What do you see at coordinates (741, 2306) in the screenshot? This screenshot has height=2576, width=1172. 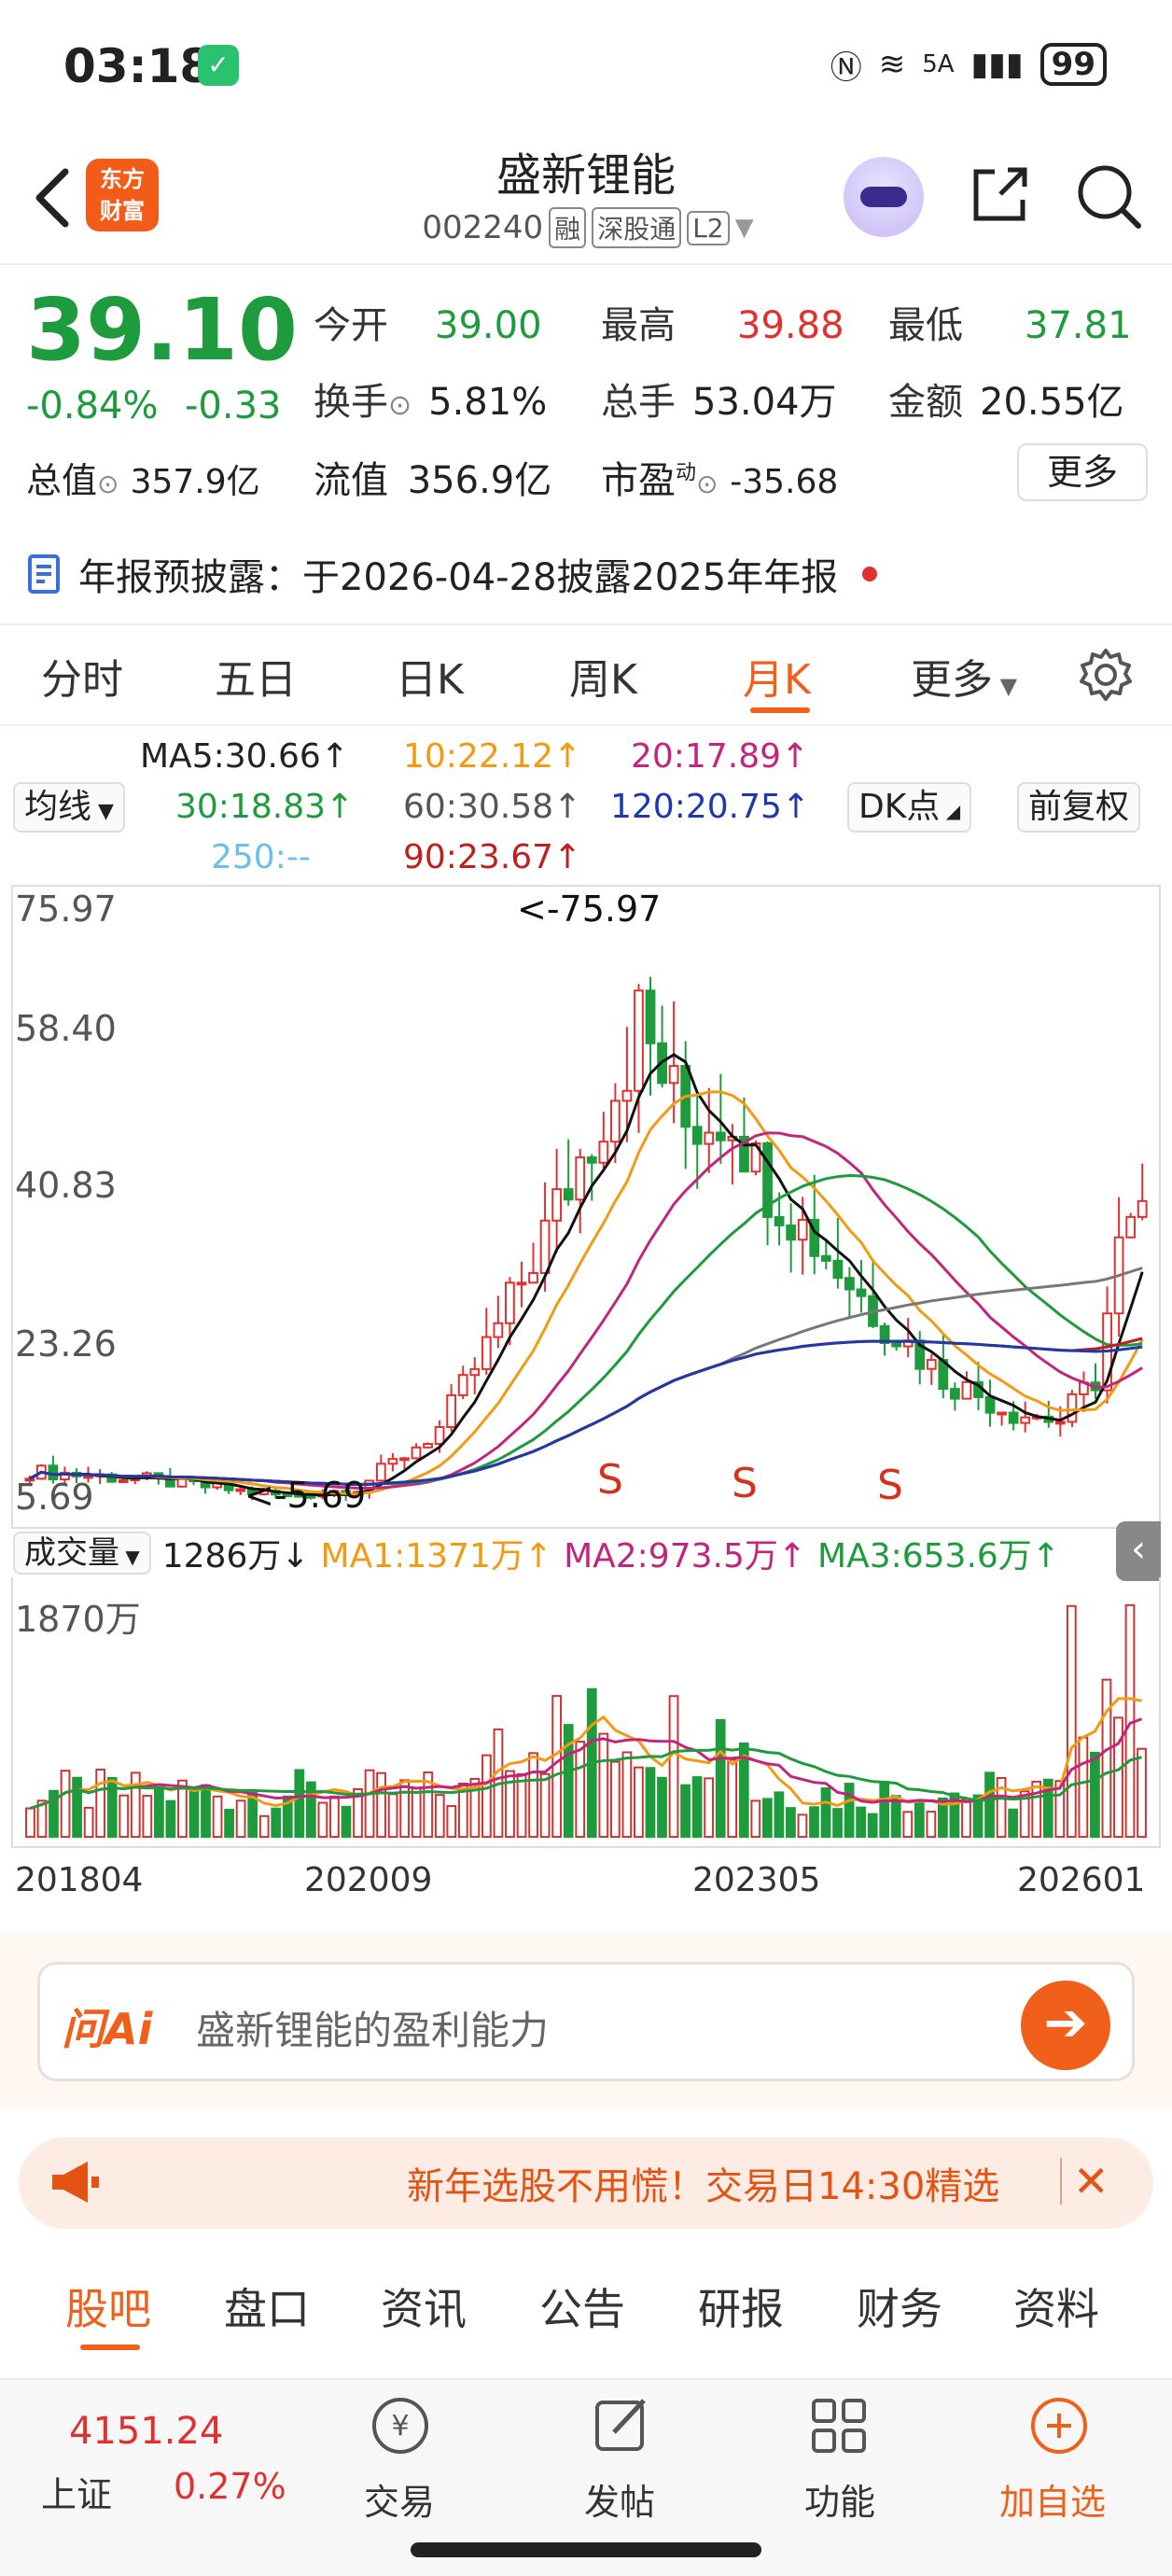 I see `tab-research: 研报` at bounding box center [741, 2306].